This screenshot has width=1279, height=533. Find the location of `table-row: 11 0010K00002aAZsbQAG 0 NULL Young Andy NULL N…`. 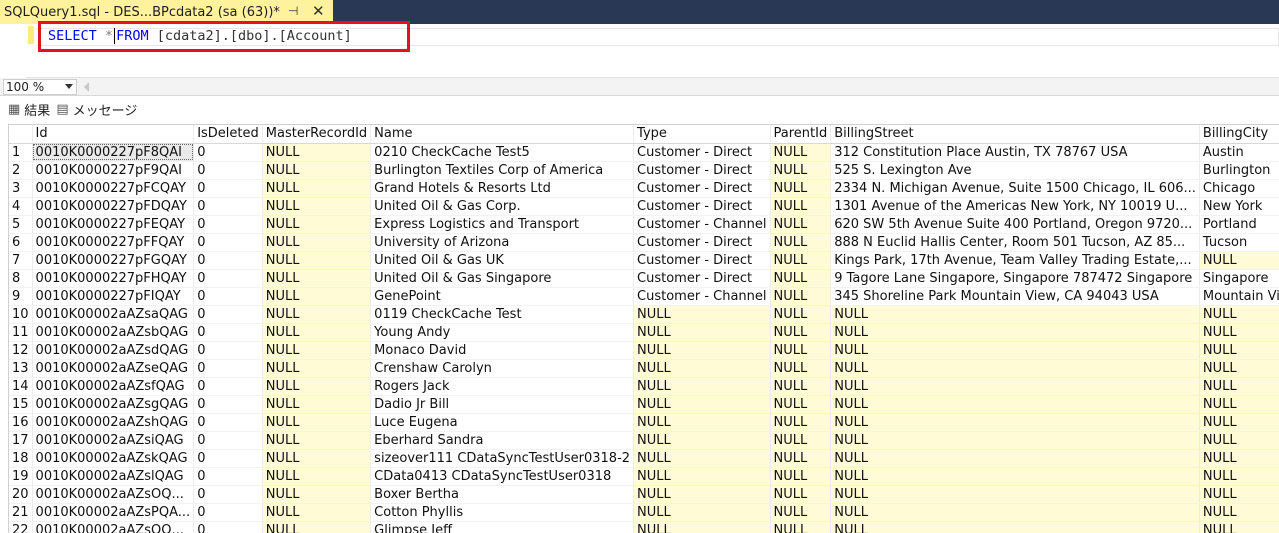

table-row: 11 0010K00002aAZsbQAG 0 NULL Young Andy NULL N… is located at coordinates (644, 332).